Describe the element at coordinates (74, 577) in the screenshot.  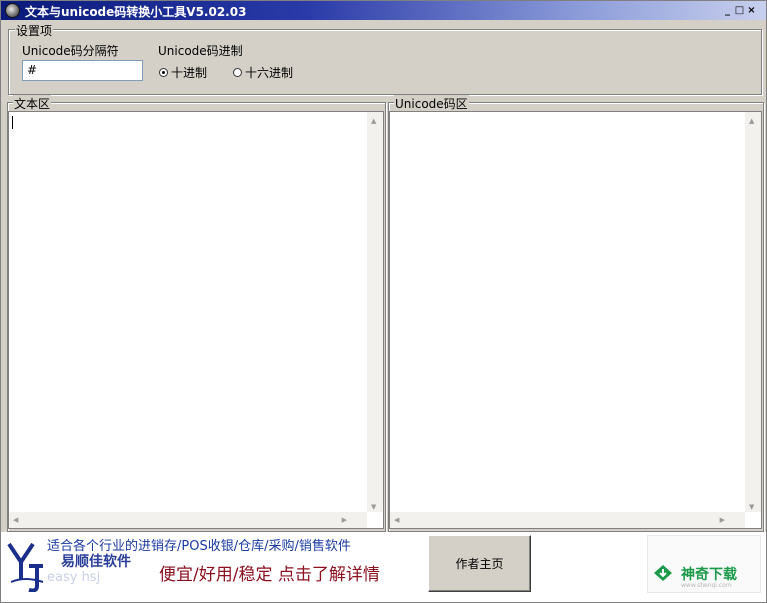
I see `brand-english-name: easy hsj` at that location.